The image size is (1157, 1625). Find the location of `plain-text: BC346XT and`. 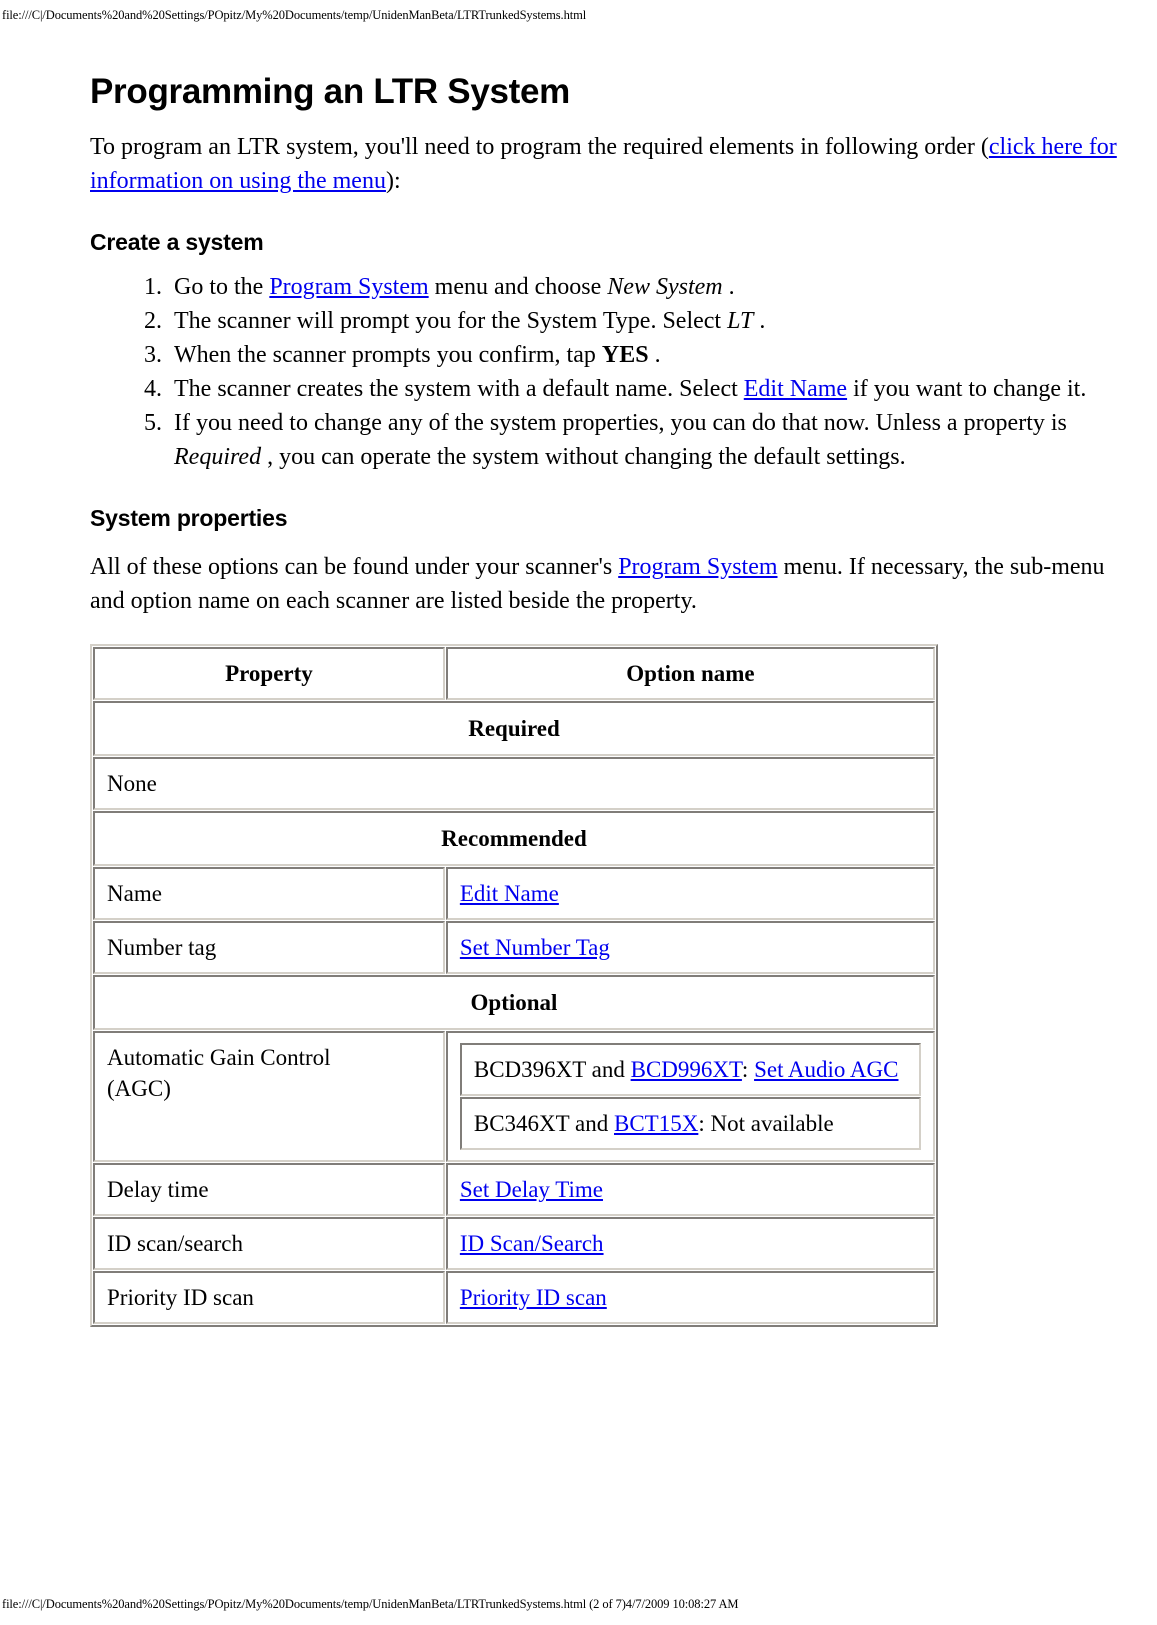

plain-text: BC346XT and is located at coordinates (543, 1123).